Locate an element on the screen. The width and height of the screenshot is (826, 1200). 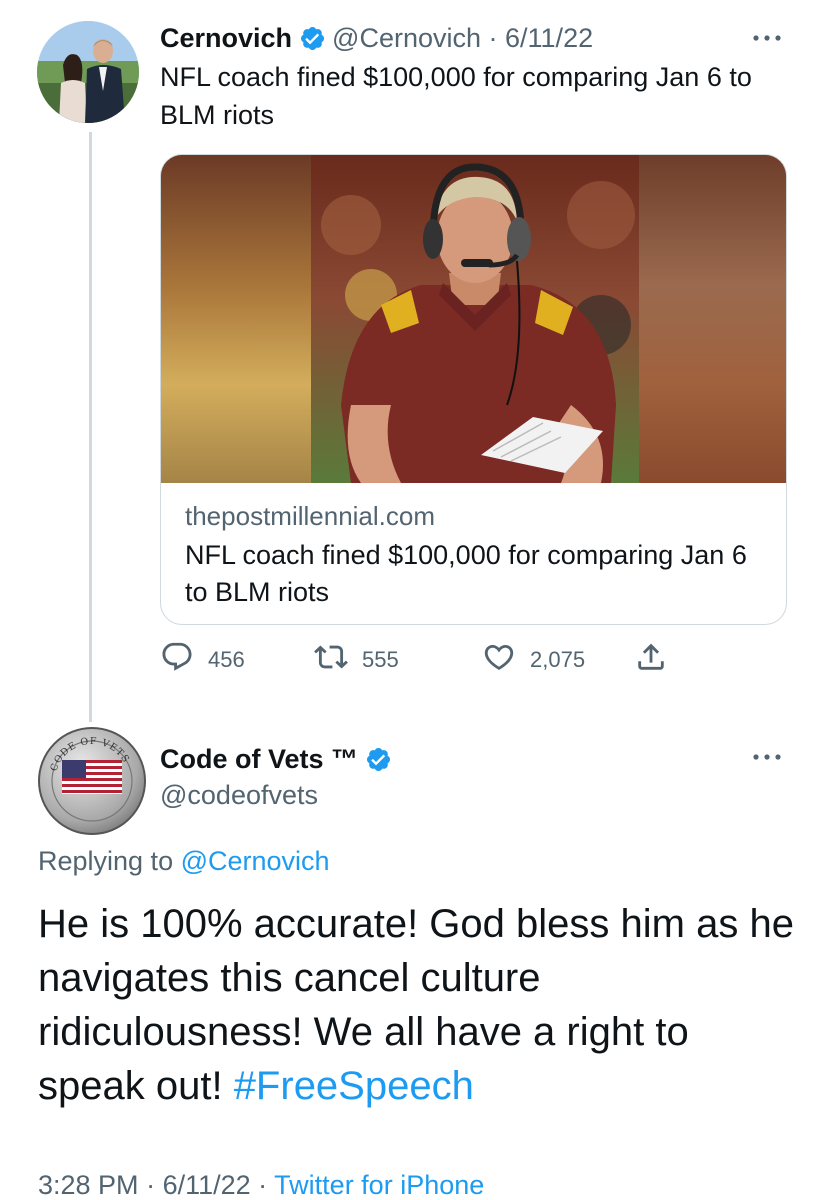
author-handle: @codeofvets is located at coordinates (239, 795).